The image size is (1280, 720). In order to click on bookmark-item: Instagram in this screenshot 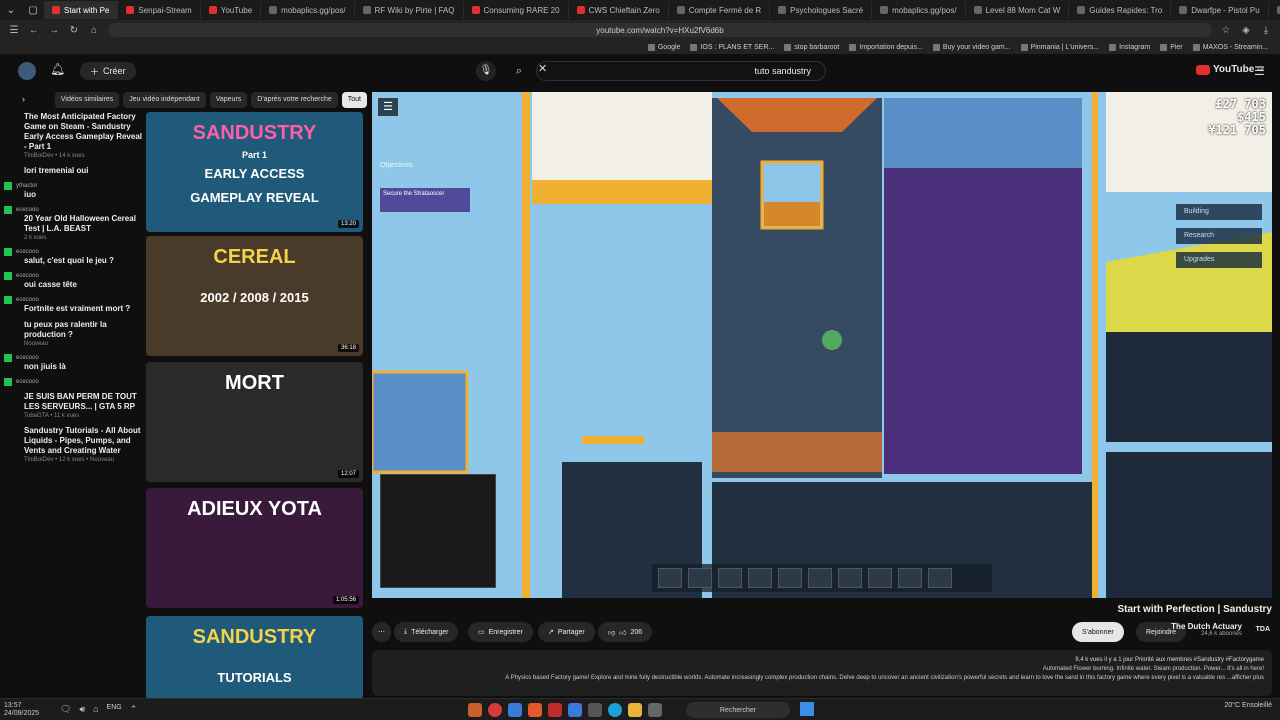, I will do `click(1129, 47)`.